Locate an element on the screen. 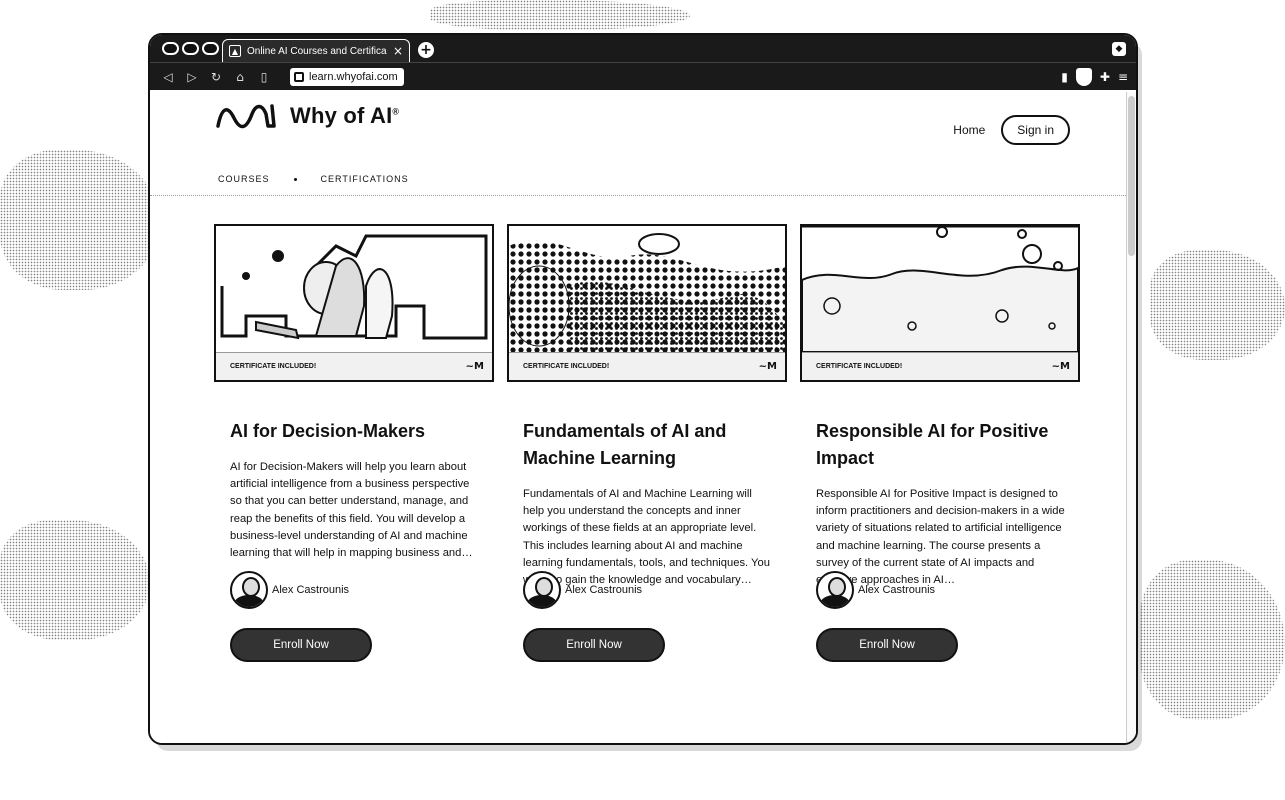 This screenshot has width=1285, height=800. shield-icon: ◆ is located at coordinates (1119, 49).